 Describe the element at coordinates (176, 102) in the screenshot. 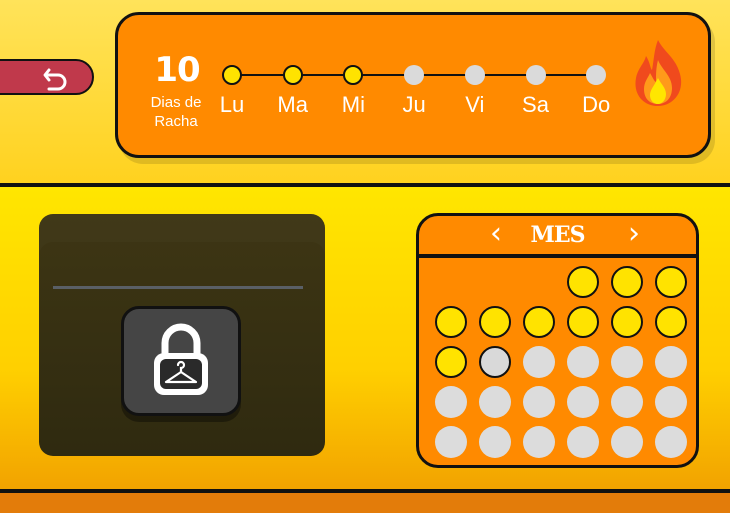

I see `streak-label-line1: Dias de` at that location.